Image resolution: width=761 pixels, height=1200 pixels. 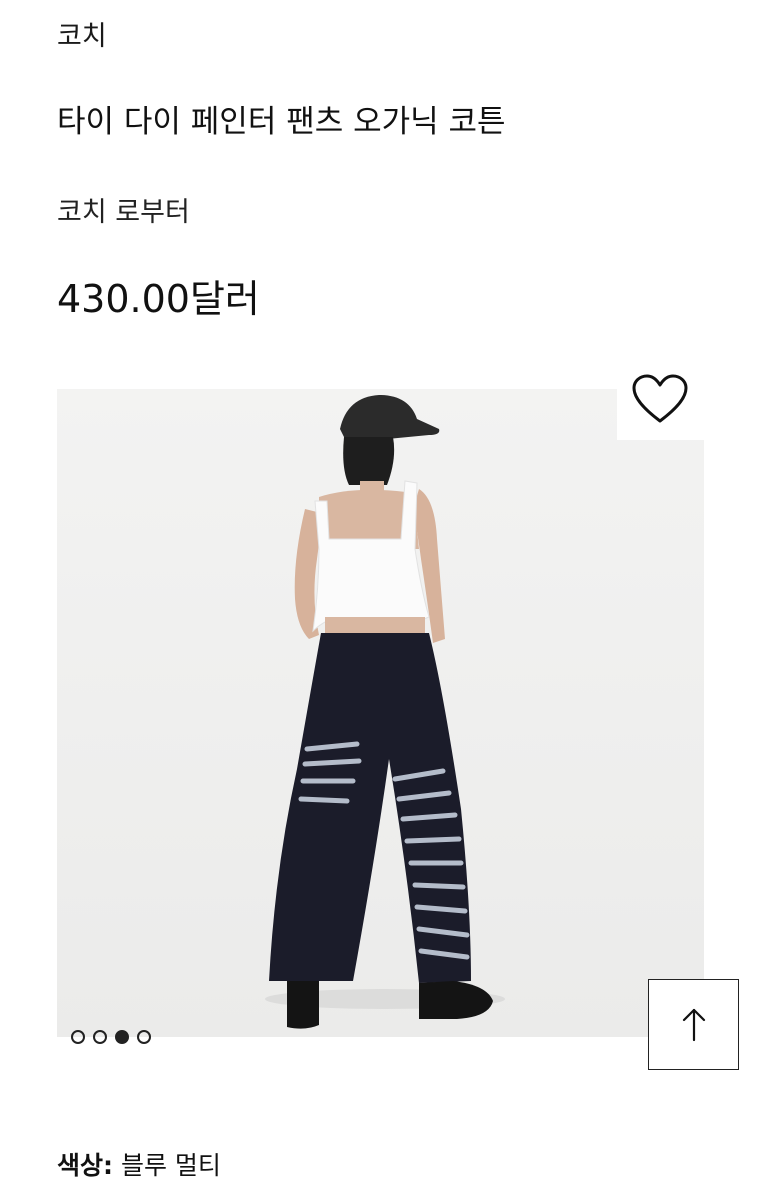 I want to click on collection-link: 코치 로부터, so click(x=123, y=213).